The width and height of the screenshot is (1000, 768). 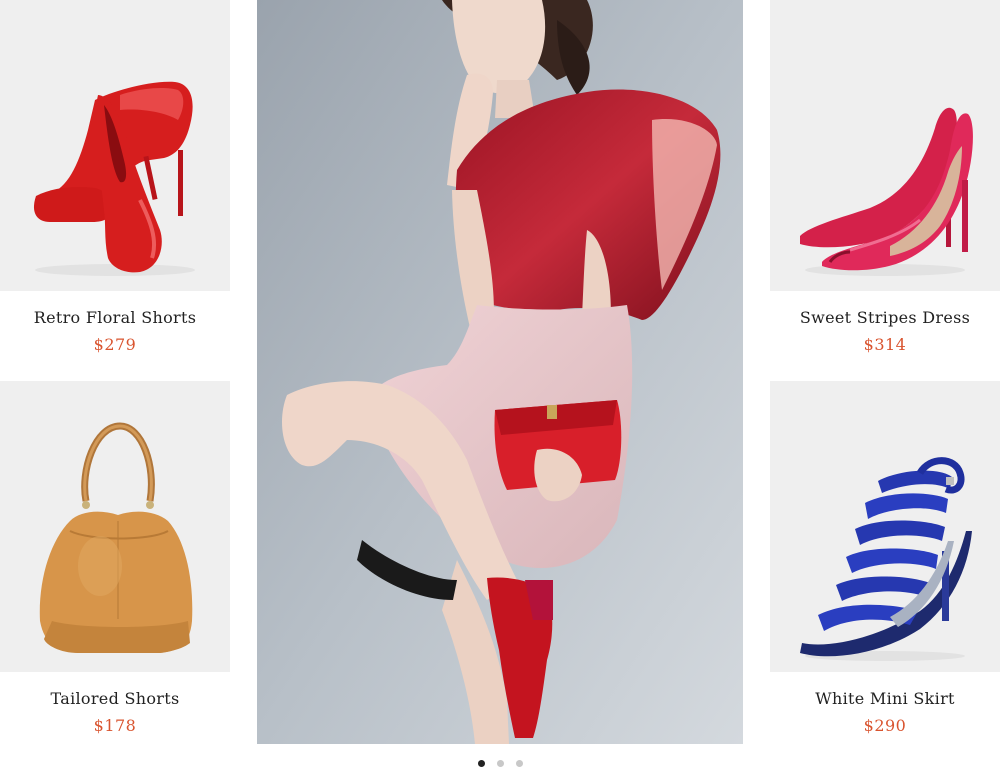 I want to click on product-card-sweet-stripes-dress: Sweet Stripes Dress $314, so click(x=885, y=190).